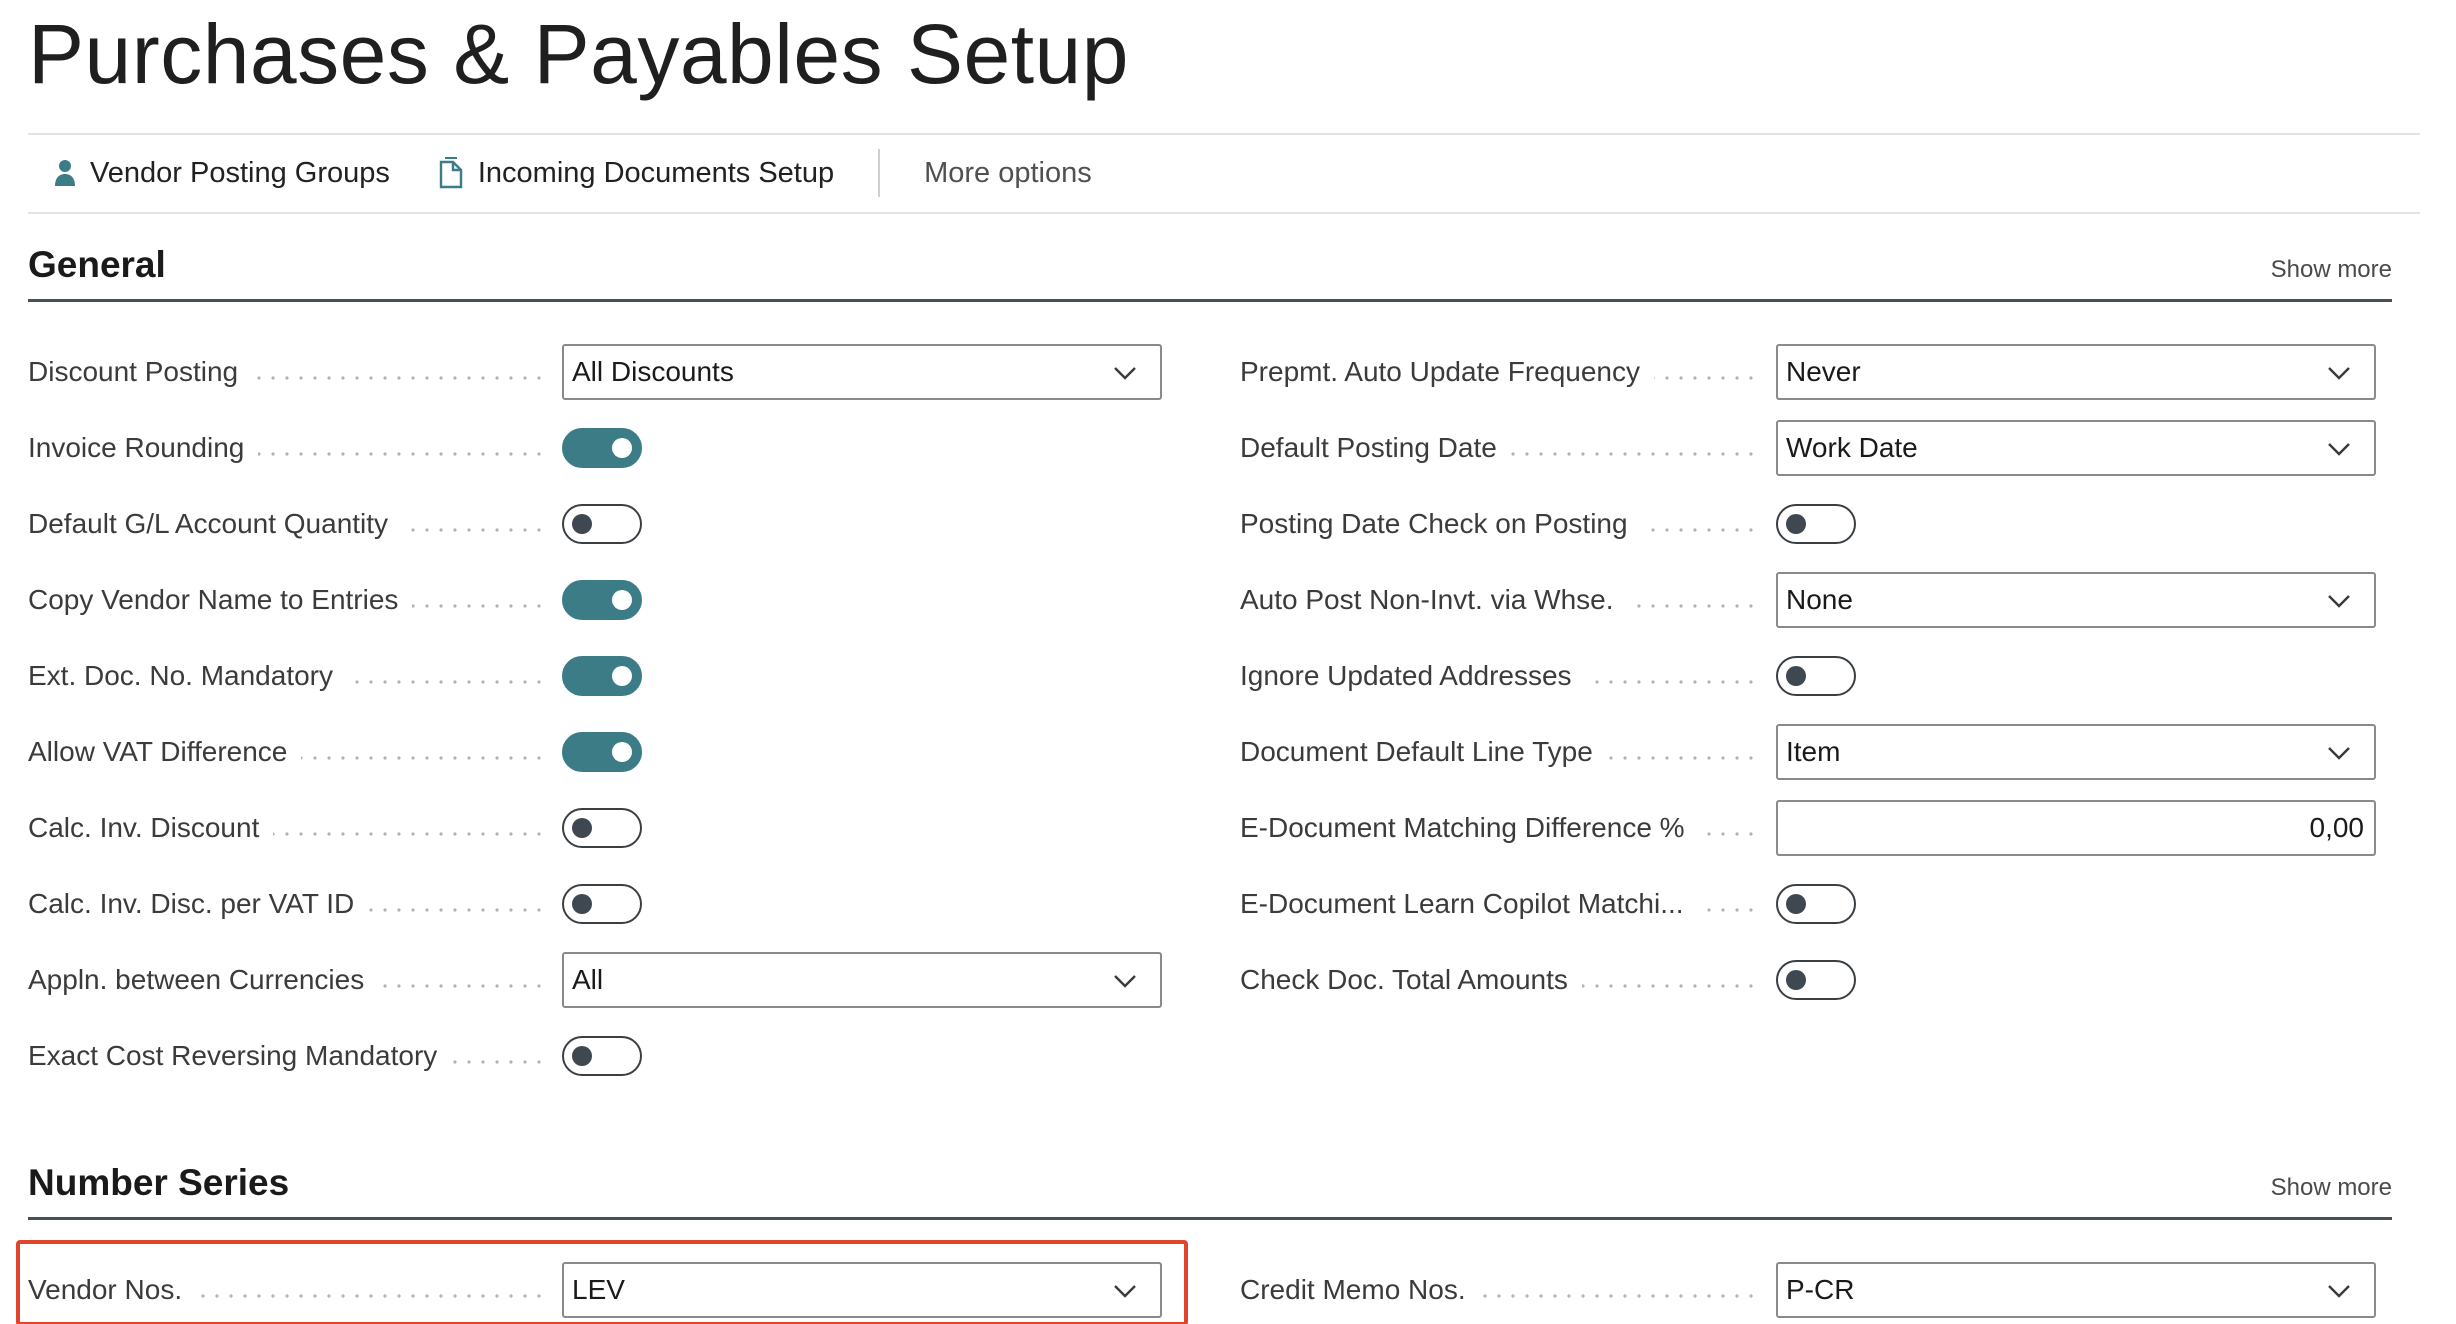 Image resolution: width=2456 pixels, height=1324 pixels. I want to click on field-label-text: Allow VAT Difference, so click(165, 752).